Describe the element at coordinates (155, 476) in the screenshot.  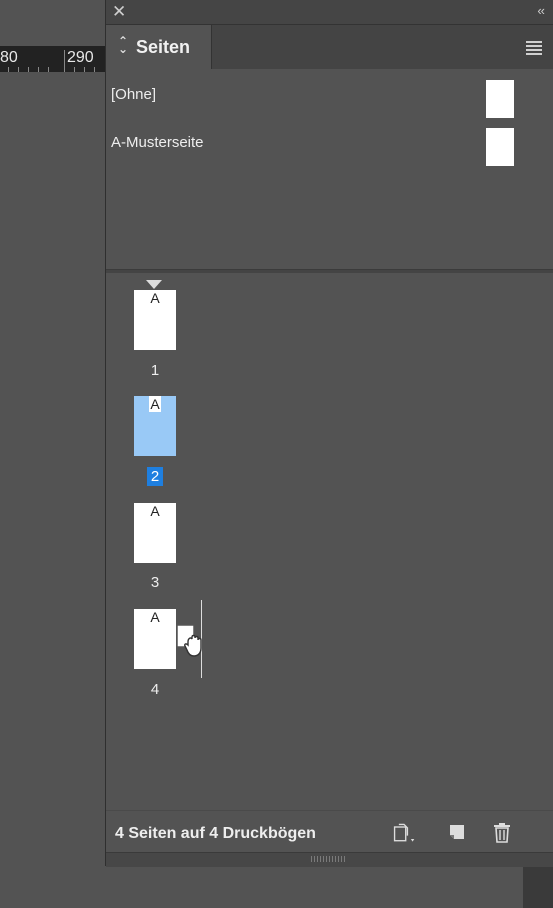
I see `page-number-2: 2` at that location.